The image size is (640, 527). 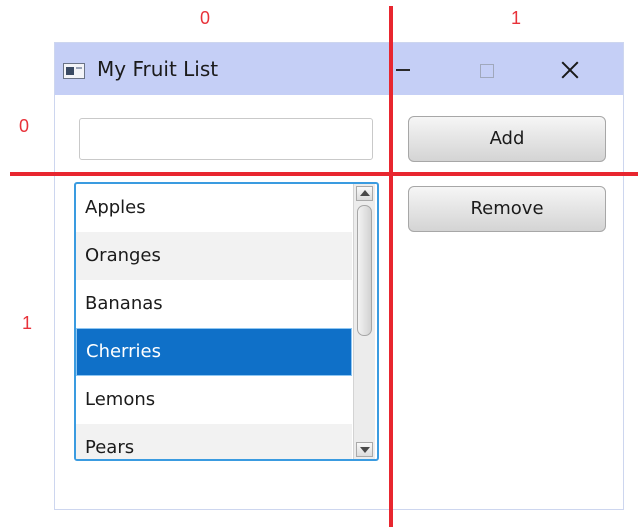 I want to click on list-scrollbar, so click(x=364, y=321).